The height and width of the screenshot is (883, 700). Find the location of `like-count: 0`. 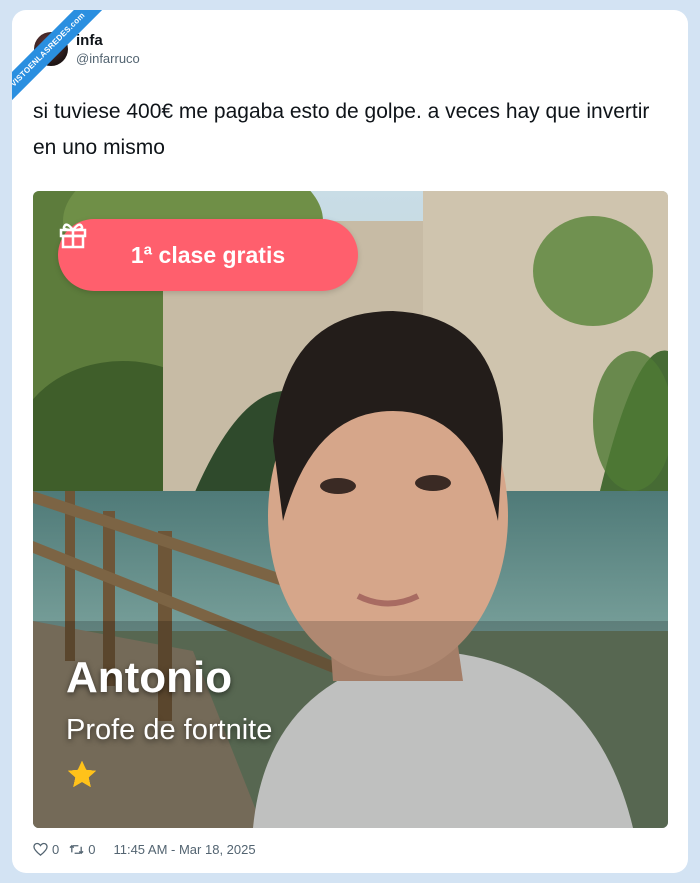

like-count: 0 is located at coordinates (56, 849).